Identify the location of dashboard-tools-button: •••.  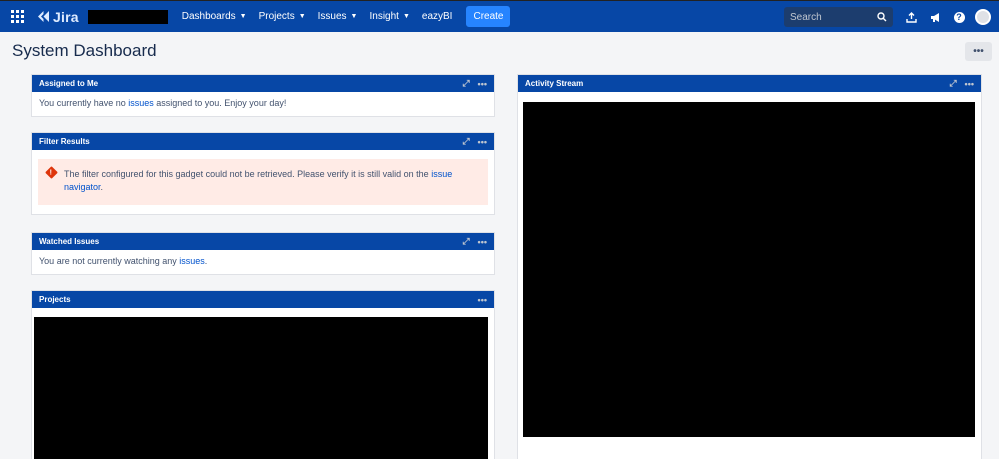
(978, 51).